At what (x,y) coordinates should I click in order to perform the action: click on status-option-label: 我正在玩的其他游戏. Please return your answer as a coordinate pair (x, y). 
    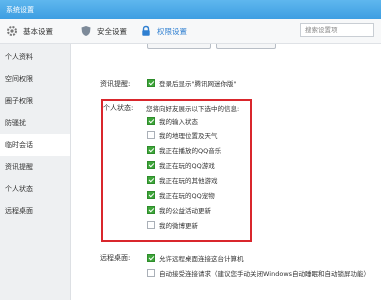
    Looking at the image, I should click on (188, 181).